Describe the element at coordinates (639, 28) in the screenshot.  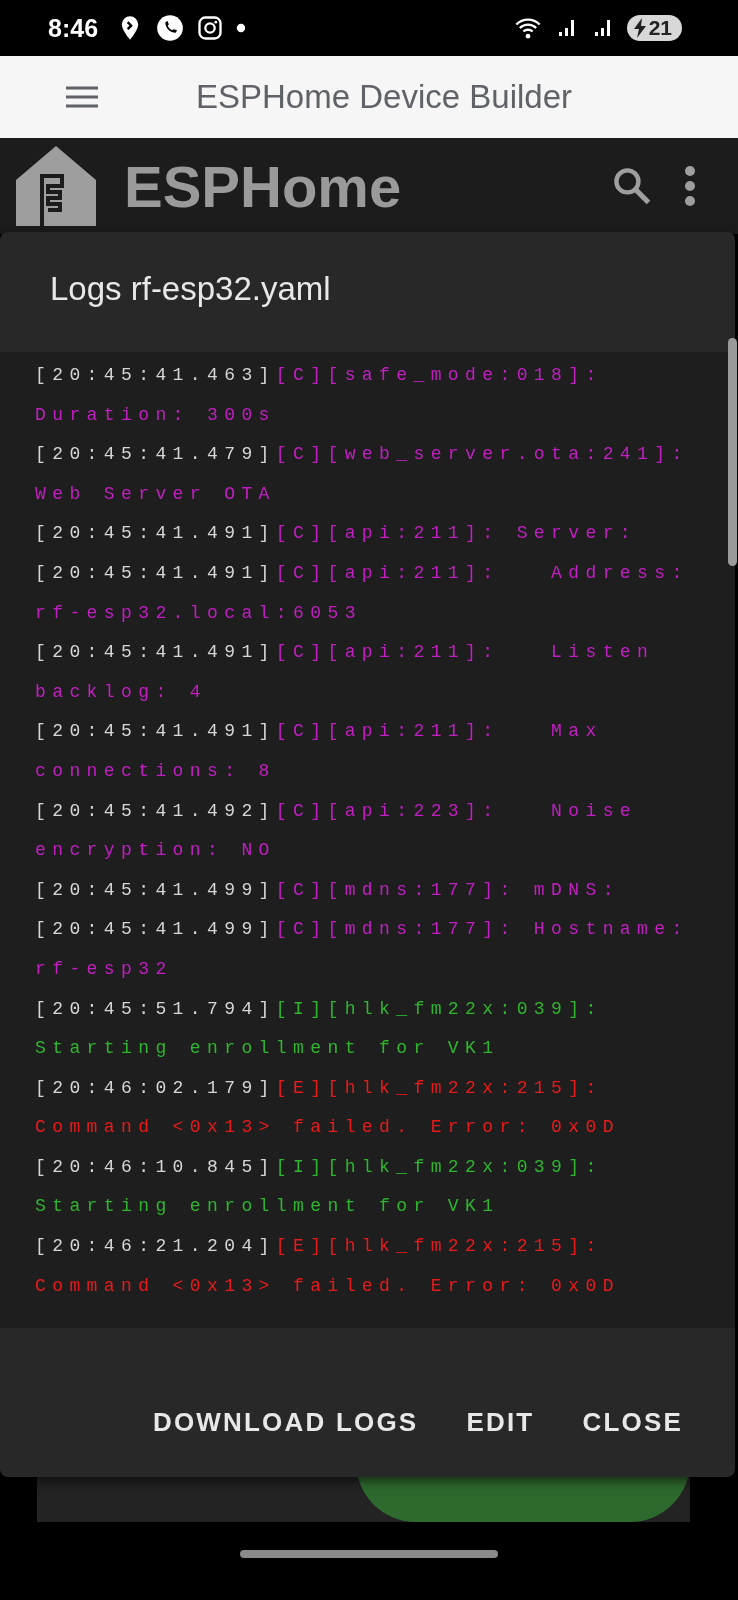
I see `bolt-icon` at that location.